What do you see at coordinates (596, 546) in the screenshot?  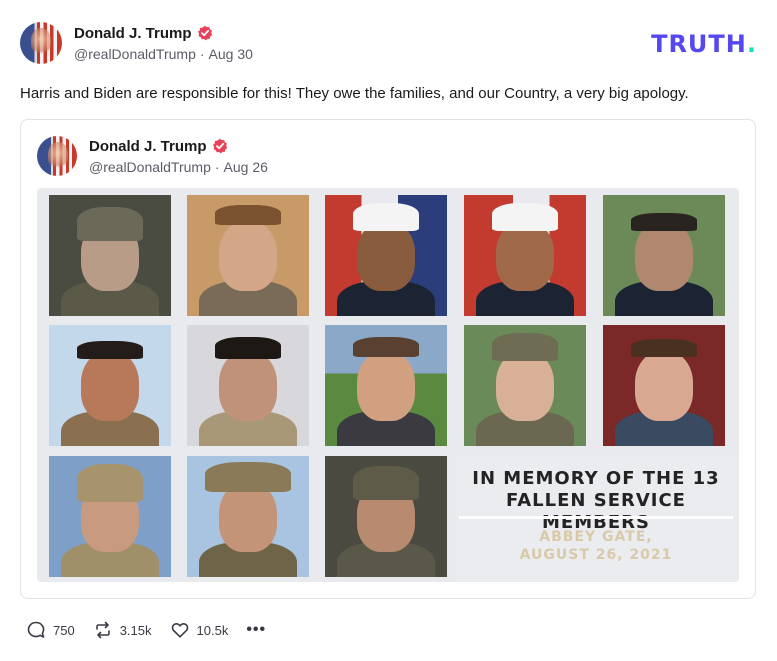 I see `memorial-subtitle: ABBEY GATE, AUGUST 26, 2021` at bounding box center [596, 546].